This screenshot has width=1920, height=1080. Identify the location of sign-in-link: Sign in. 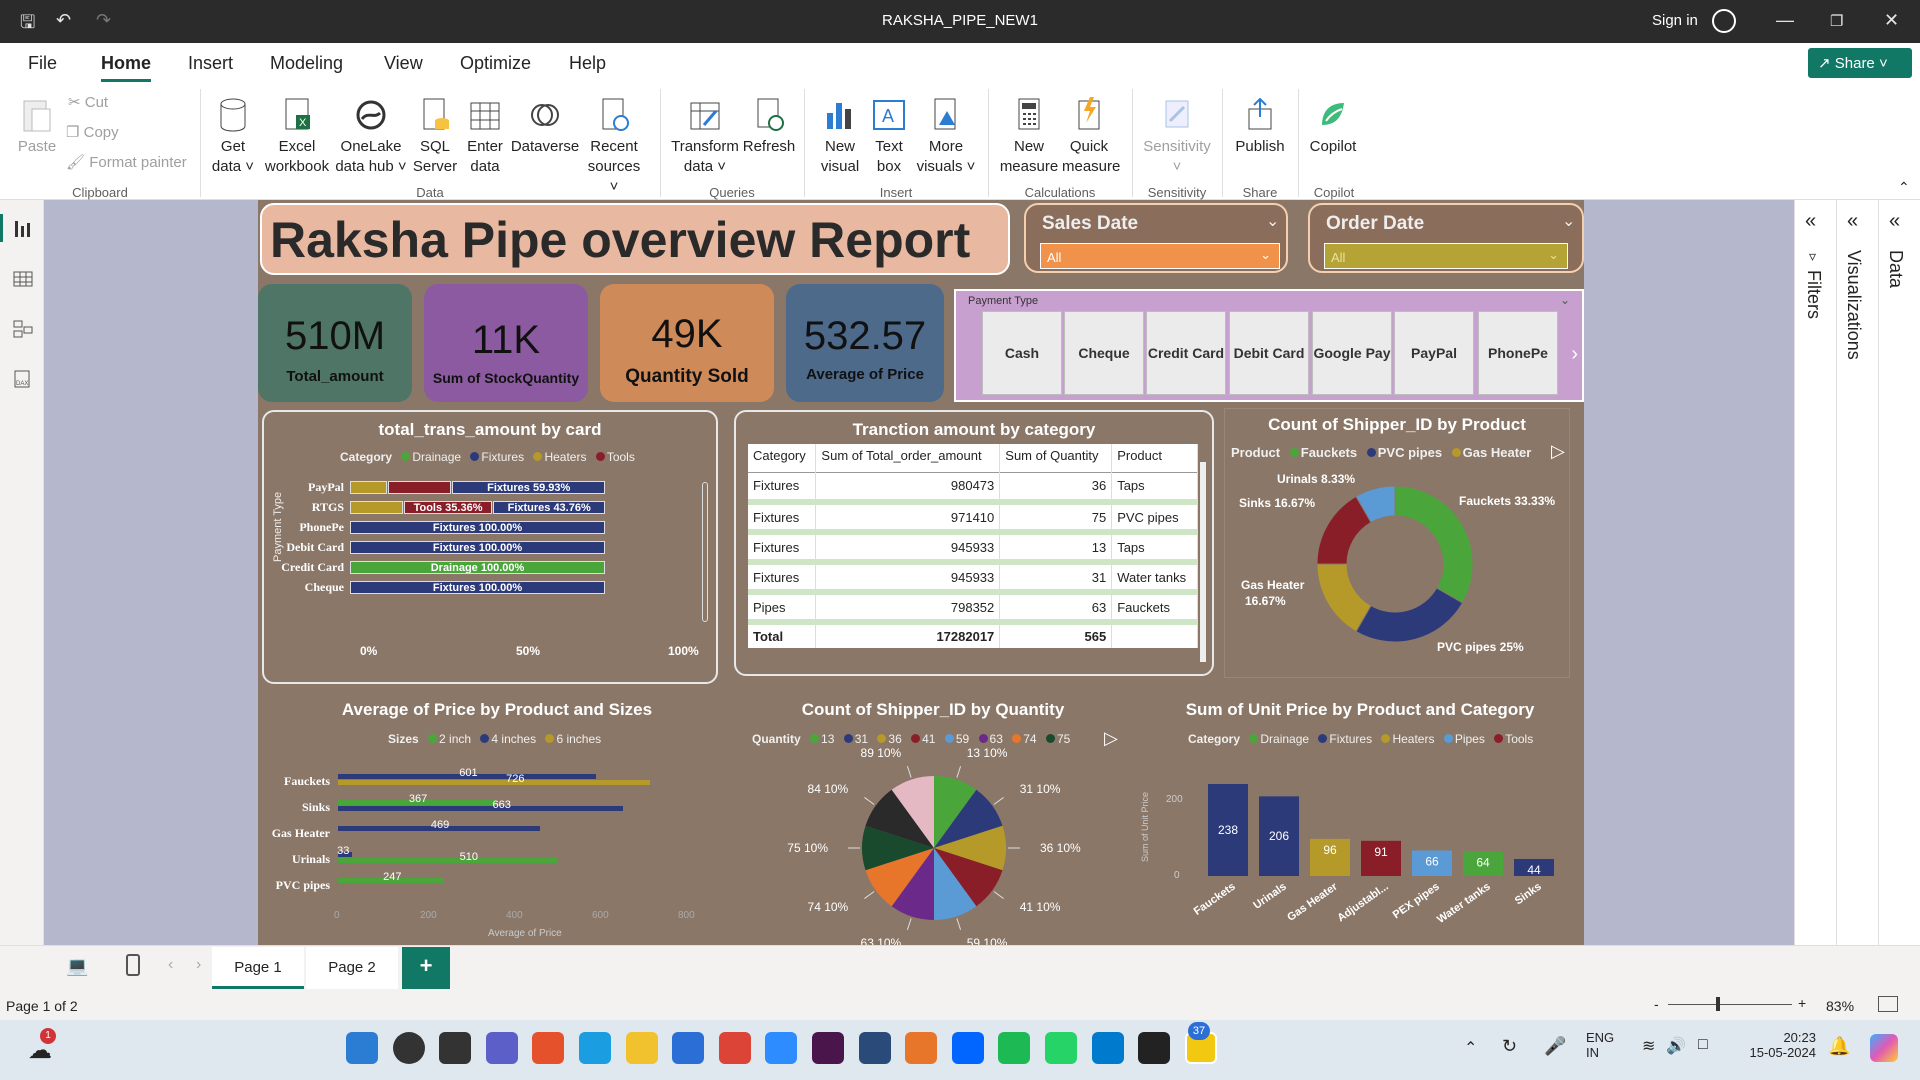
(1675, 20).